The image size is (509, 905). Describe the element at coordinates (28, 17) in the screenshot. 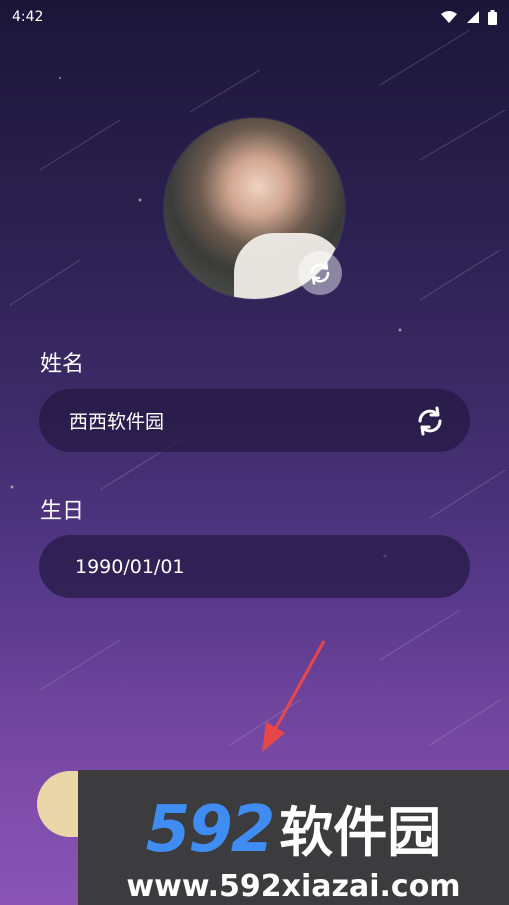

I see `status-time: 4:42` at that location.